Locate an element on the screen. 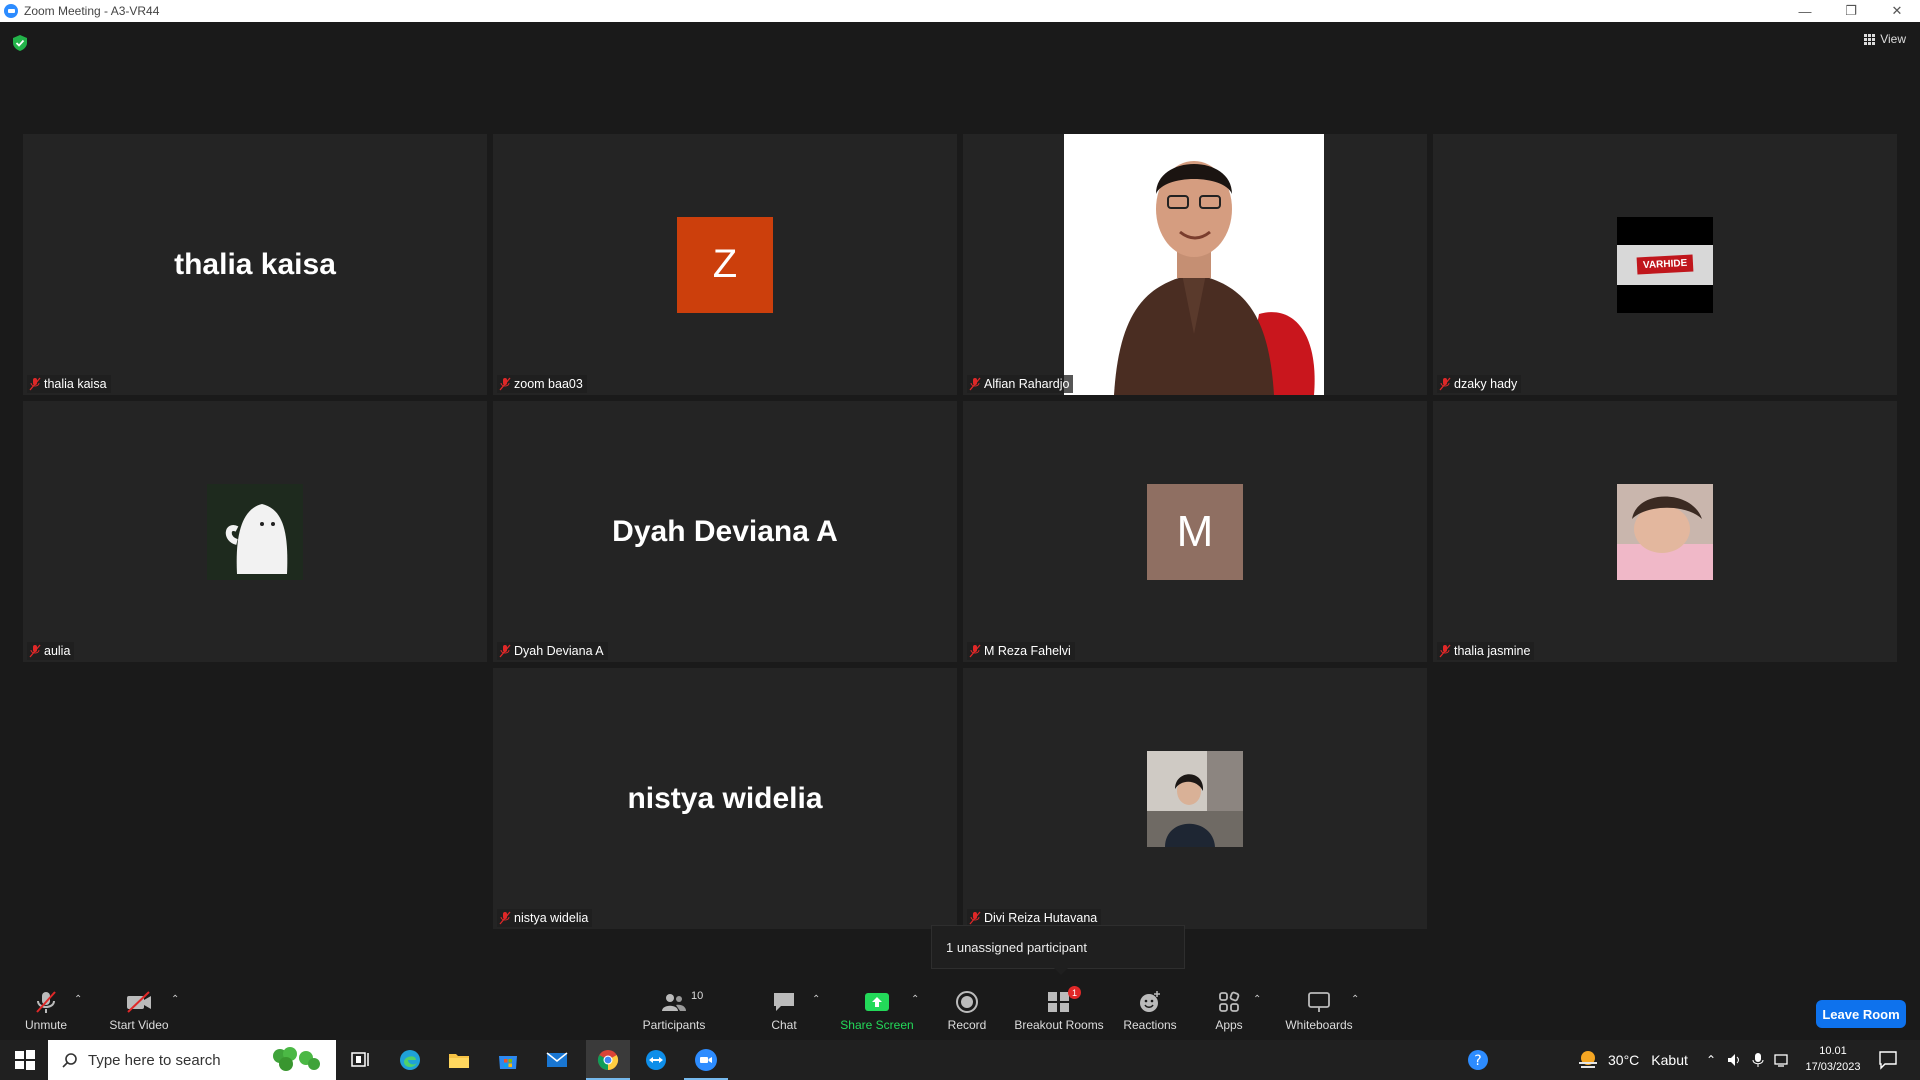 Image resolution: width=1920 pixels, height=1080 pixels. weather-description: Kabut is located at coordinates (1669, 1060).